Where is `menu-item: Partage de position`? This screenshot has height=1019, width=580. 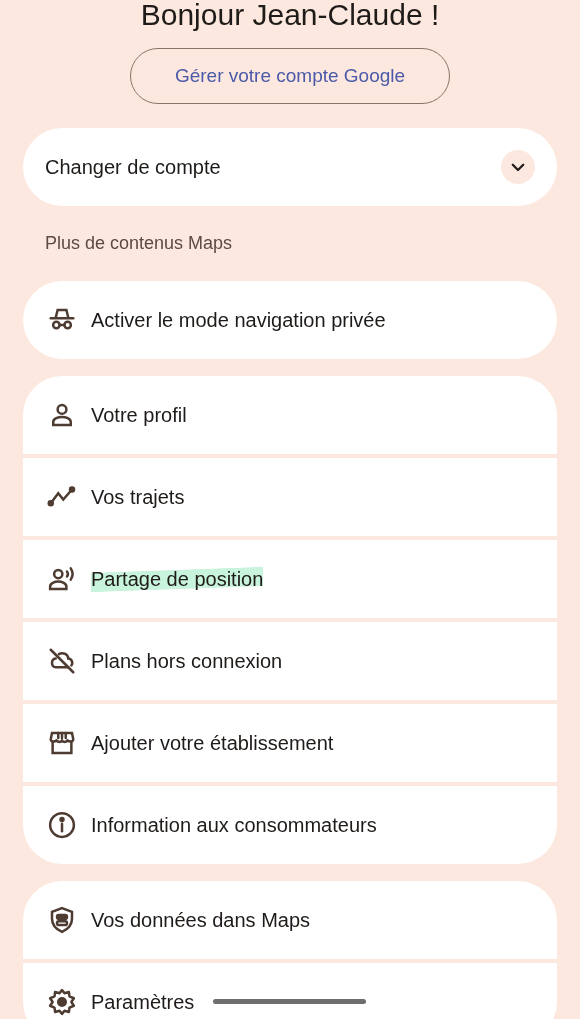 menu-item: Partage de position is located at coordinates (290, 579).